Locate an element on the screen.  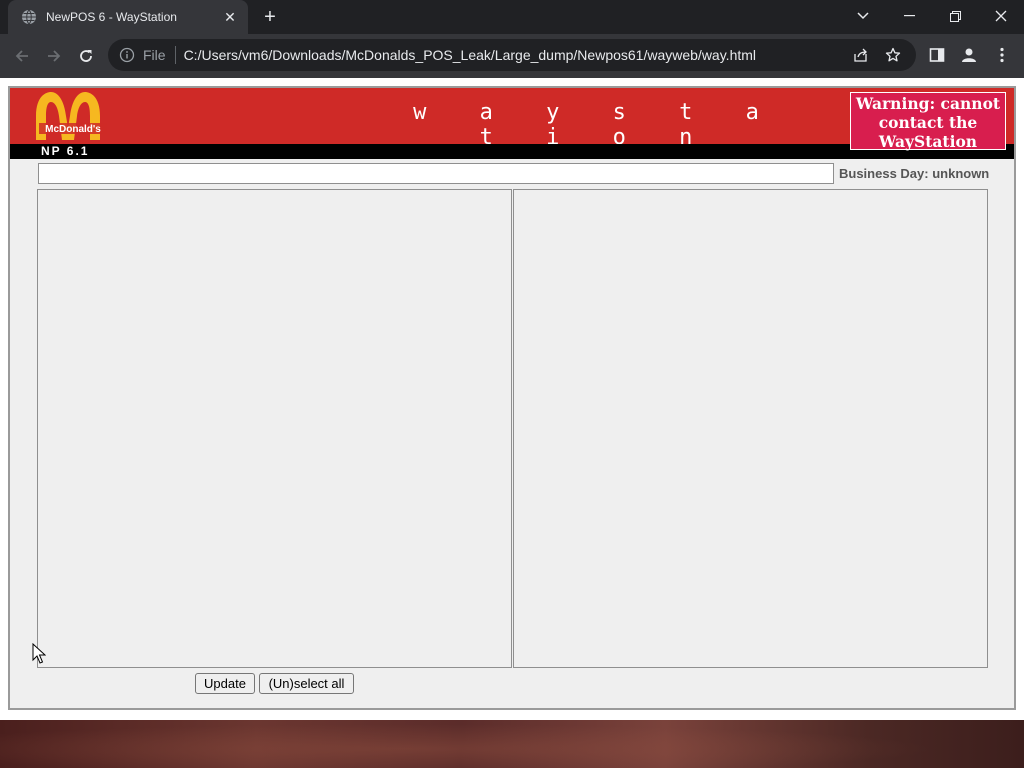
more-menu-icon is located at coordinates (1002, 55).